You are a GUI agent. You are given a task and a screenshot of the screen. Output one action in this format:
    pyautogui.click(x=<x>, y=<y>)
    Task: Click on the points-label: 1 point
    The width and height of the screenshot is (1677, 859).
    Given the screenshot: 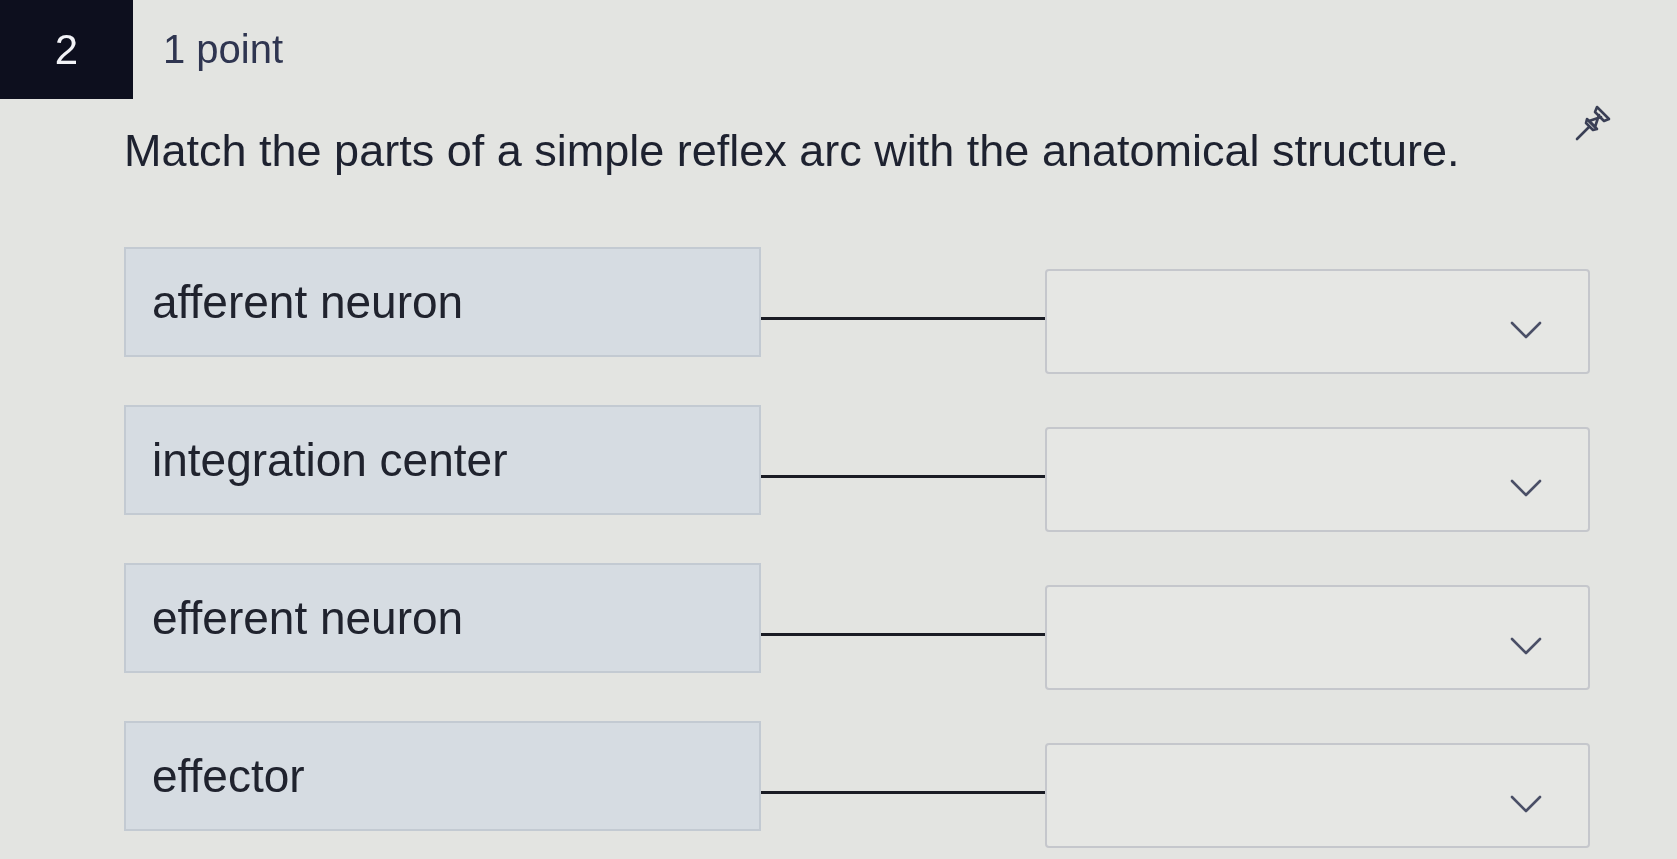 What is the action you would take?
    pyautogui.click(x=223, y=49)
    